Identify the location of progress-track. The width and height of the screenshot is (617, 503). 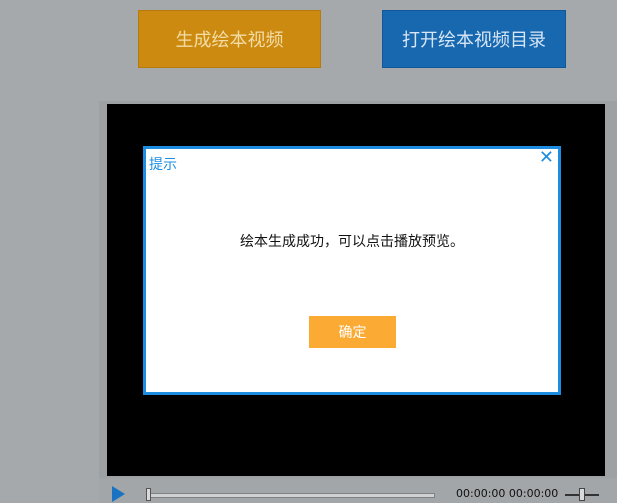
(291, 495).